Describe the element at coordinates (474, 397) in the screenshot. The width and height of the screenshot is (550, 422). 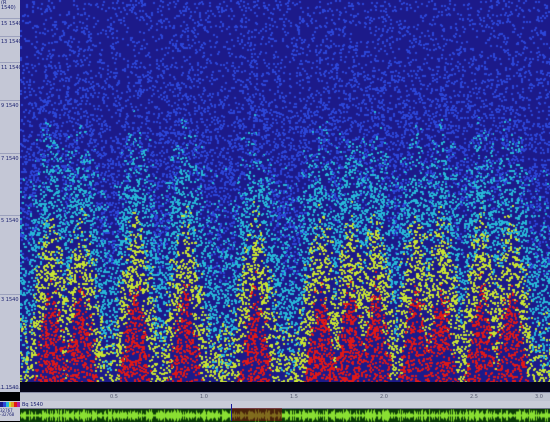
I see `time-label: 2.5` at that location.